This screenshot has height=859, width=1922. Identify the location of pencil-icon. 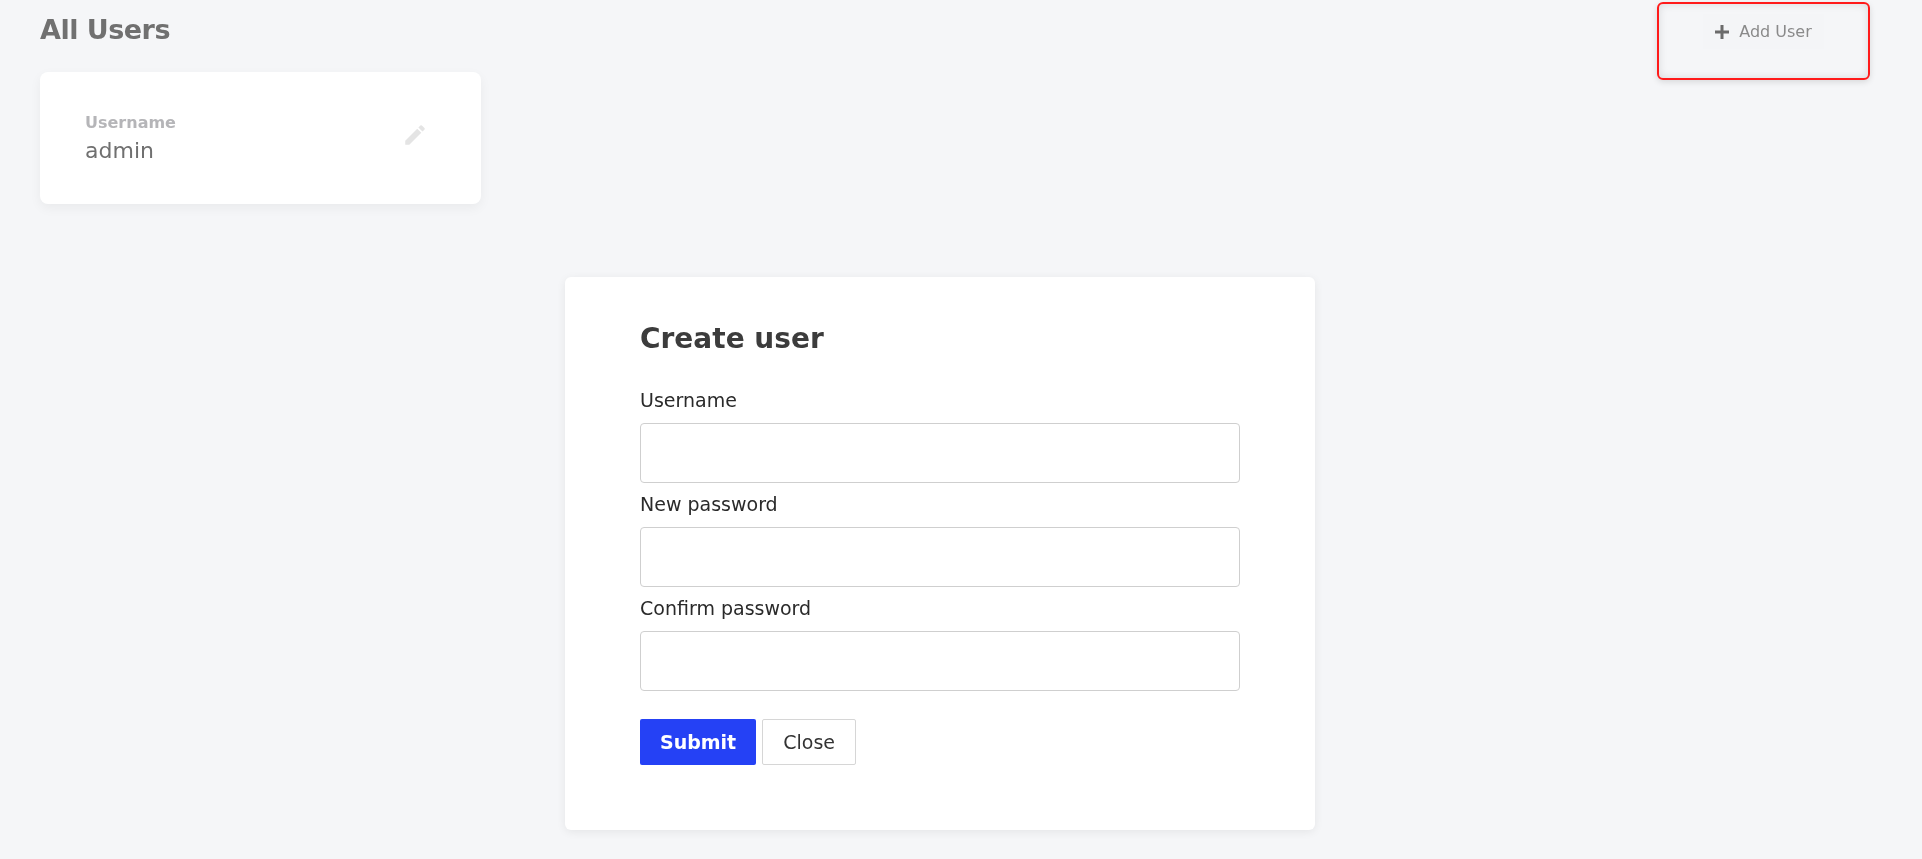
(415, 135).